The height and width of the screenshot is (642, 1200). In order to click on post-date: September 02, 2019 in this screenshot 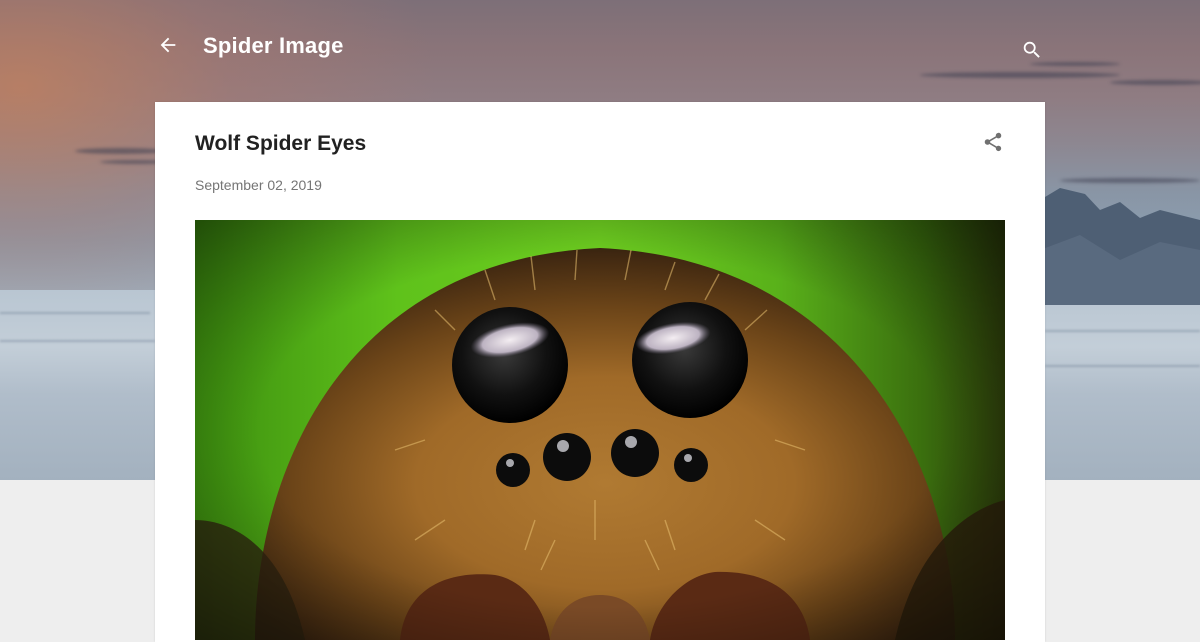, I will do `click(258, 185)`.